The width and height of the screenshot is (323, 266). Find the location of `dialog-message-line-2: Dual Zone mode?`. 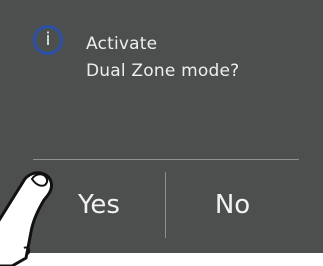

dialog-message-line-2: Dual Zone mode? is located at coordinates (163, 71).